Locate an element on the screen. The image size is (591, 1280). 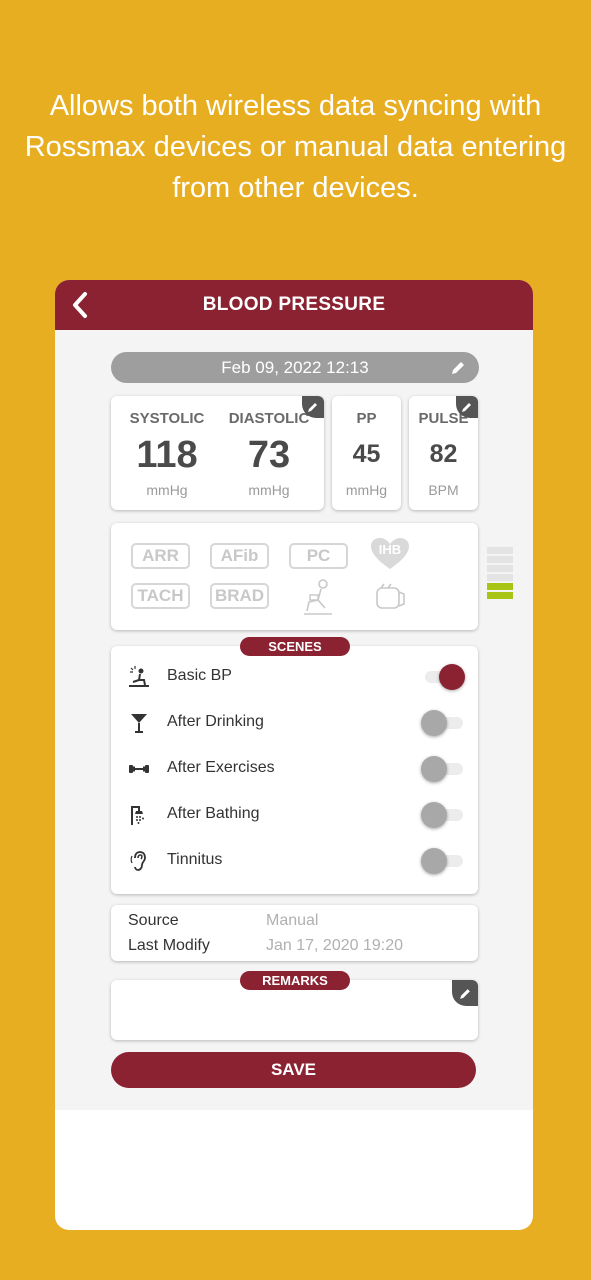
ihb-label: IHB is located at coordinates (390, 549).